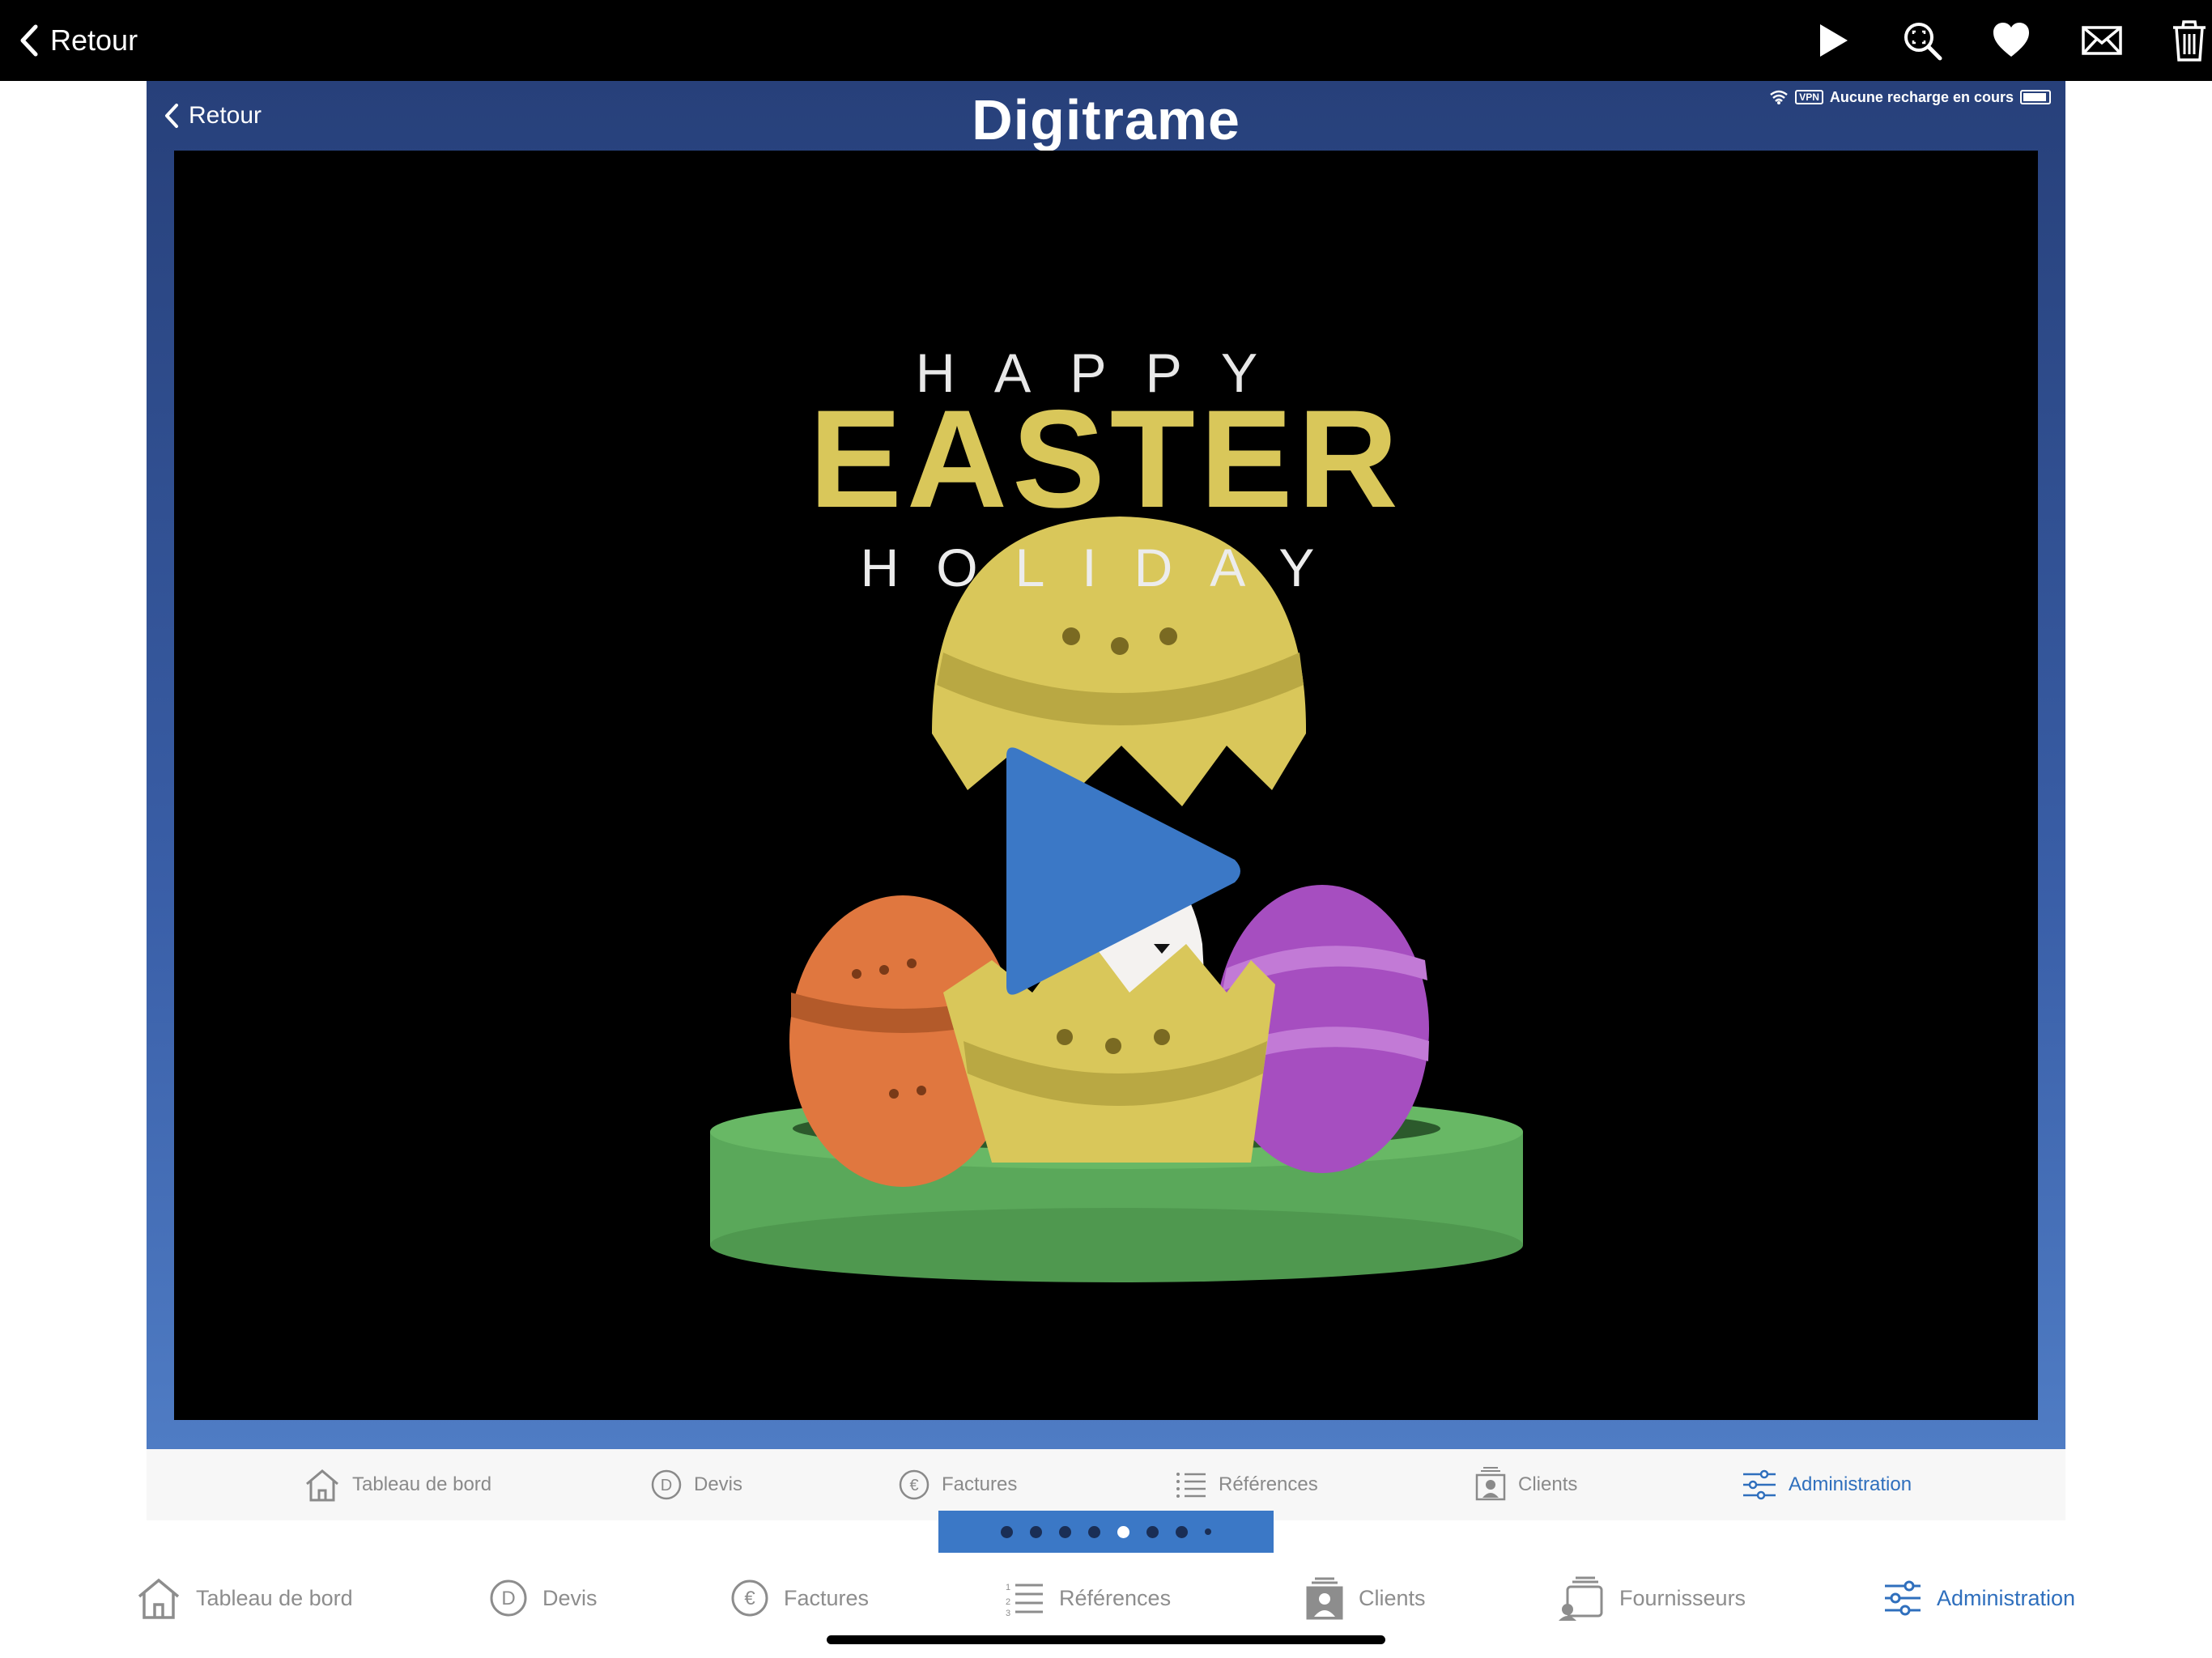 This screenshot has width=2212, height=1658. I want to click on tab-label: Fournisseurs, so click(1682, 1597).